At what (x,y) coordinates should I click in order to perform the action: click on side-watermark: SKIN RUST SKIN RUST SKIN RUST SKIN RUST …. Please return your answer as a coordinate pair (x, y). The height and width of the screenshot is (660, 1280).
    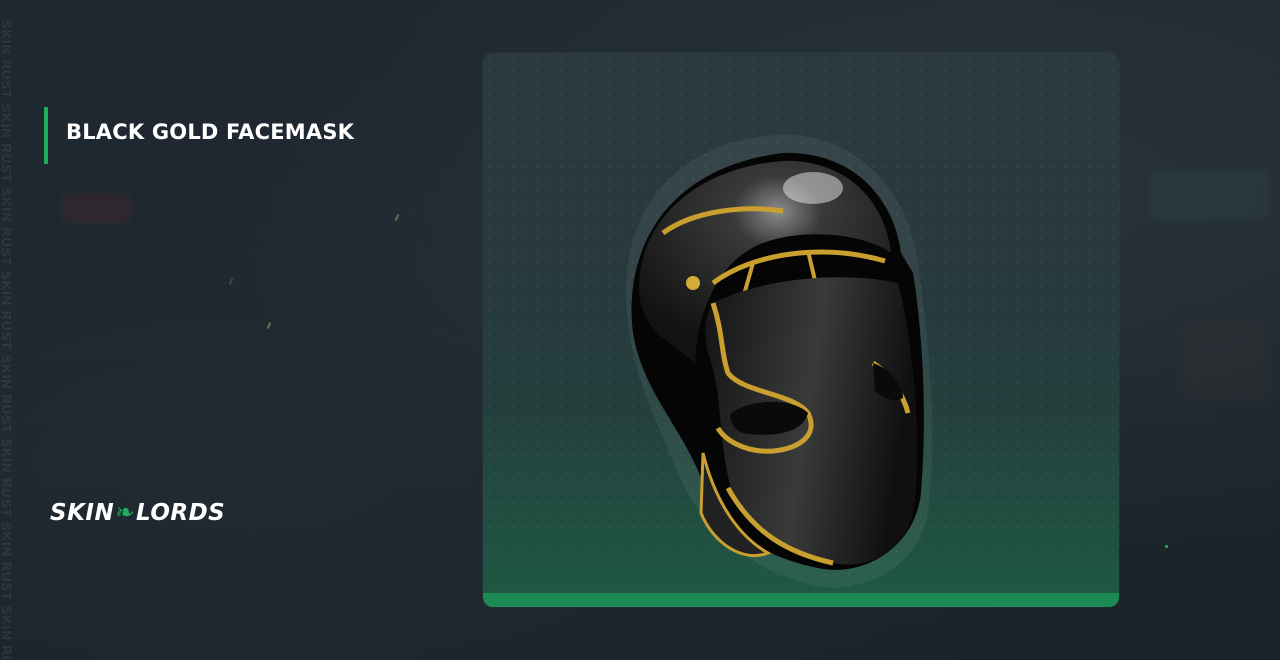
    Looking at the image, I should click on (9, 330).